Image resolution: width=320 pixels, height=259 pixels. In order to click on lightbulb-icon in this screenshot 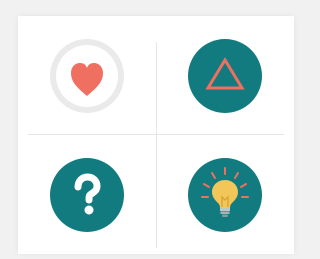, I will do `click(225, 195)`.